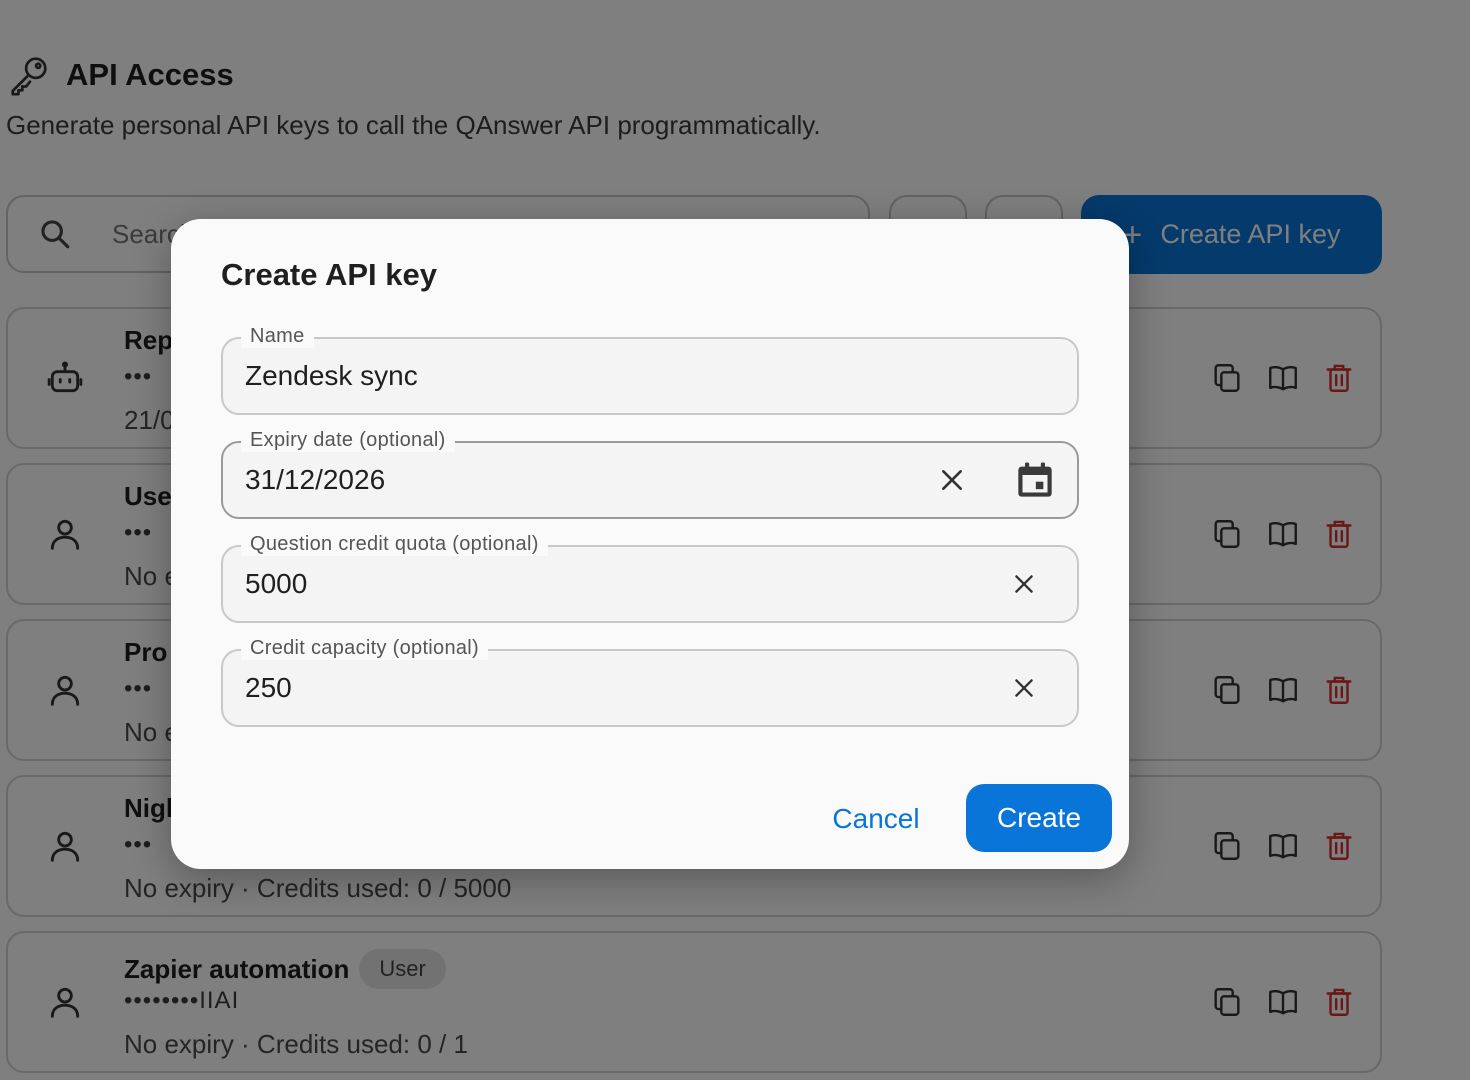 Image resolution: width=1470 pixels, height=1080 pixels. Describe the element at coordinates (585, 376) in the screenshot. I see `name-input` at that location.